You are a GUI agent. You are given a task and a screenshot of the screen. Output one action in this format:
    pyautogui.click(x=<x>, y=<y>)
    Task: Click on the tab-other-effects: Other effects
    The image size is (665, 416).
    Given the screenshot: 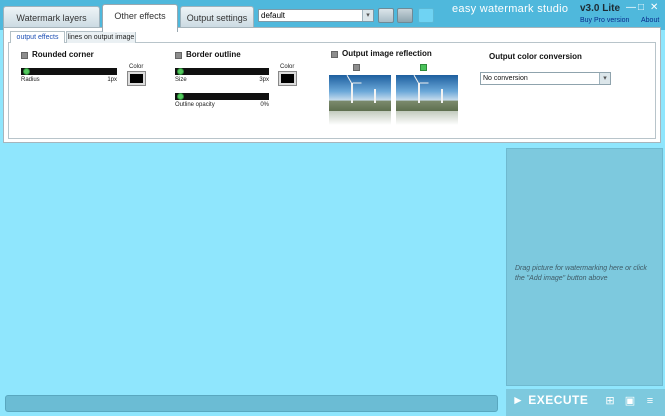 What is the action you would take?
    pyautogui.click(x=140, y=18)
    